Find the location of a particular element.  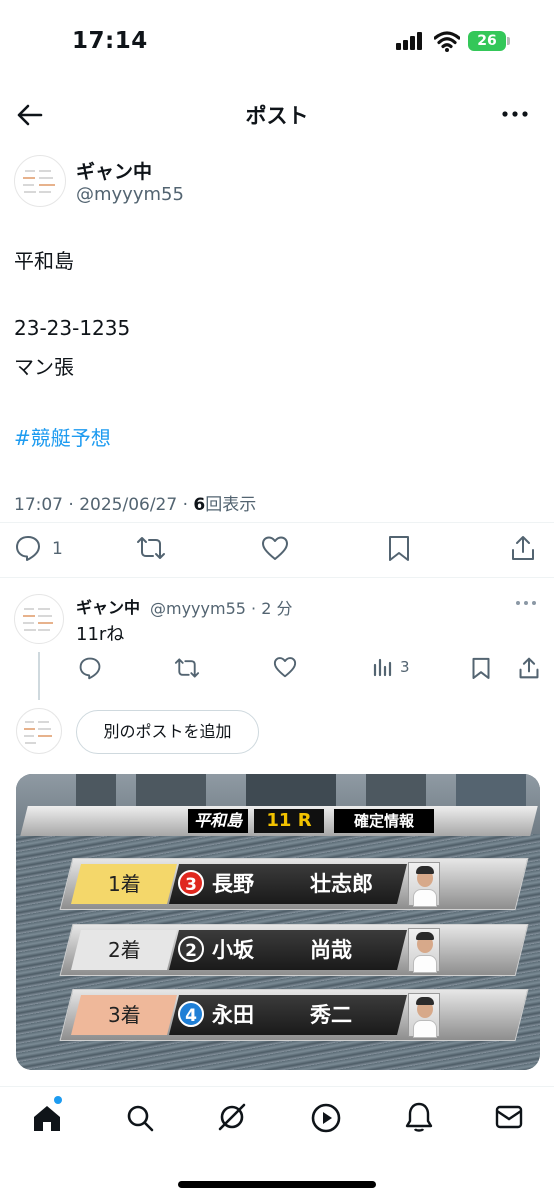

bottom-navigation is located at coordinates (277, 1119).